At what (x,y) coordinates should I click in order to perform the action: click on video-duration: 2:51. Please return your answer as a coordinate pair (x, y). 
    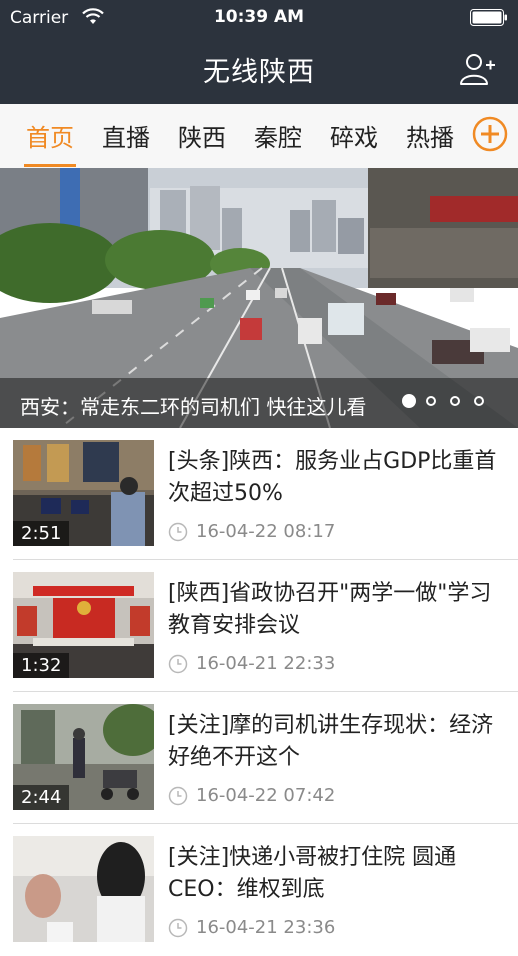
    Looking at the image, I should click on (41, 533).